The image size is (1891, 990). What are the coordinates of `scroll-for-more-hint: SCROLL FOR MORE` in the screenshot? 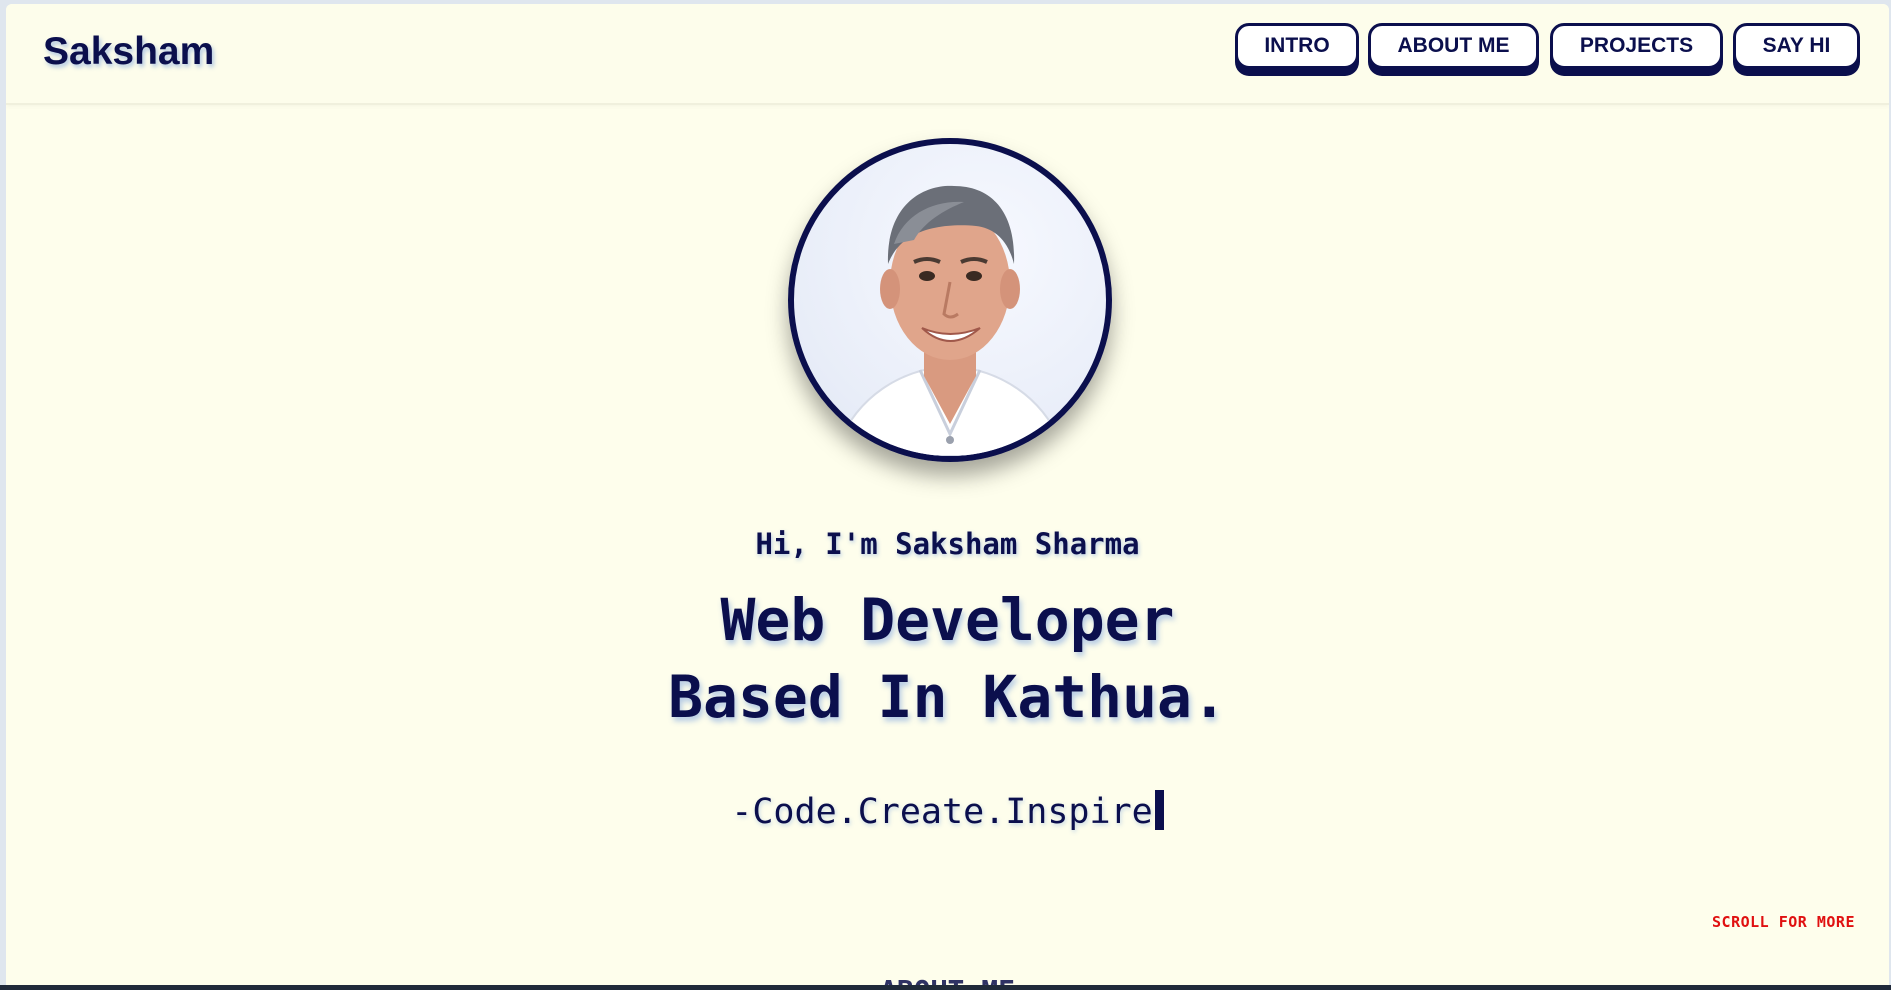 It's located at (1783, 922).